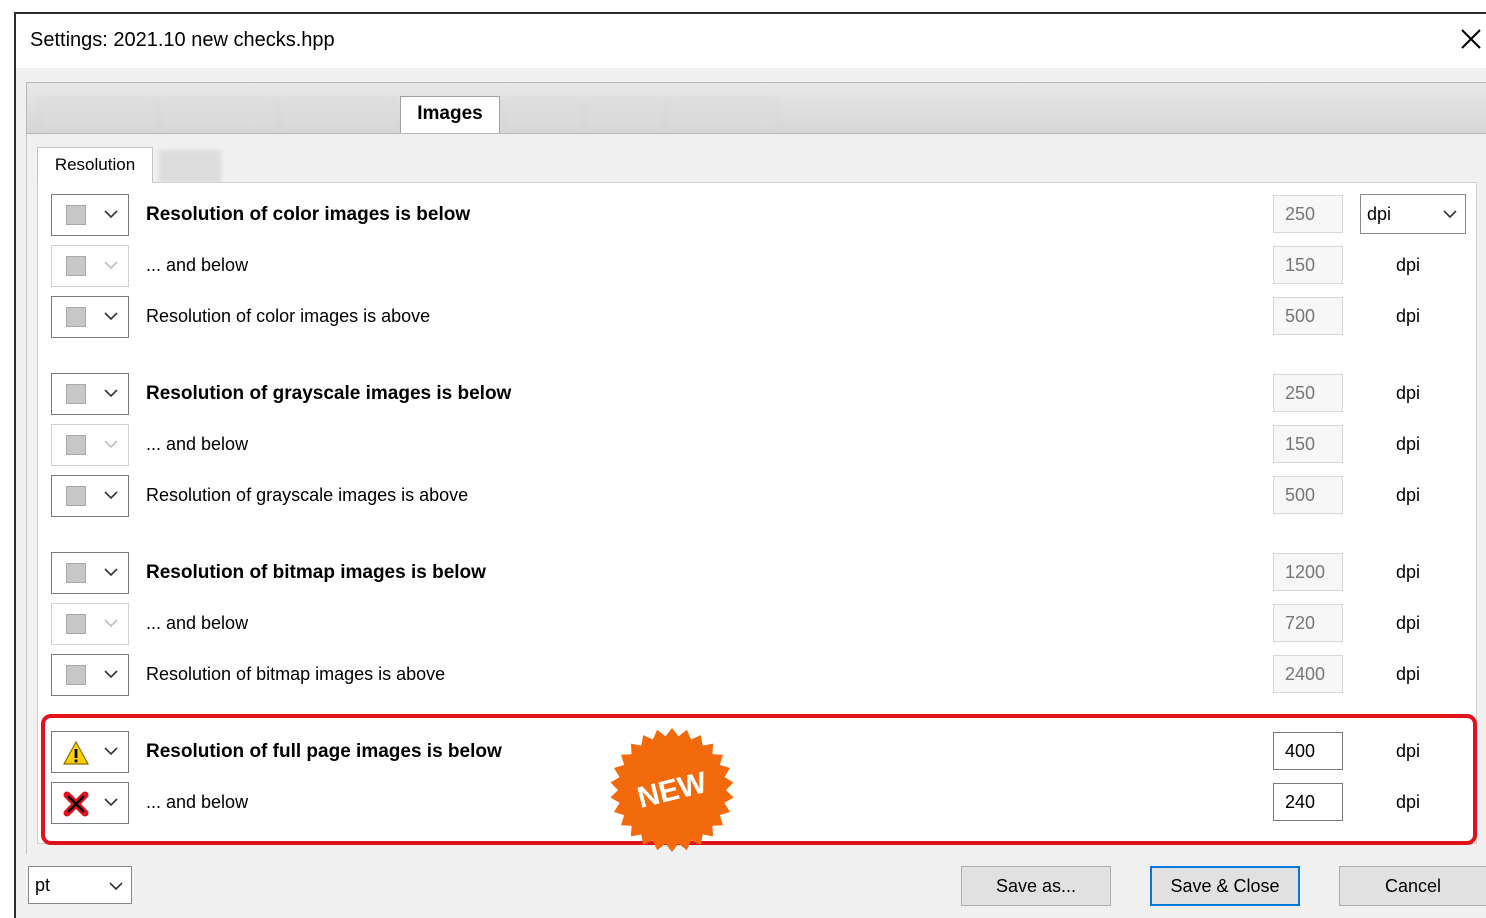 The width and height of the screenshot is (1486, 918). Describe the element at coordinates (1225, 886) in the screenshot. I see `save-close-button: Save & Close` at that location.